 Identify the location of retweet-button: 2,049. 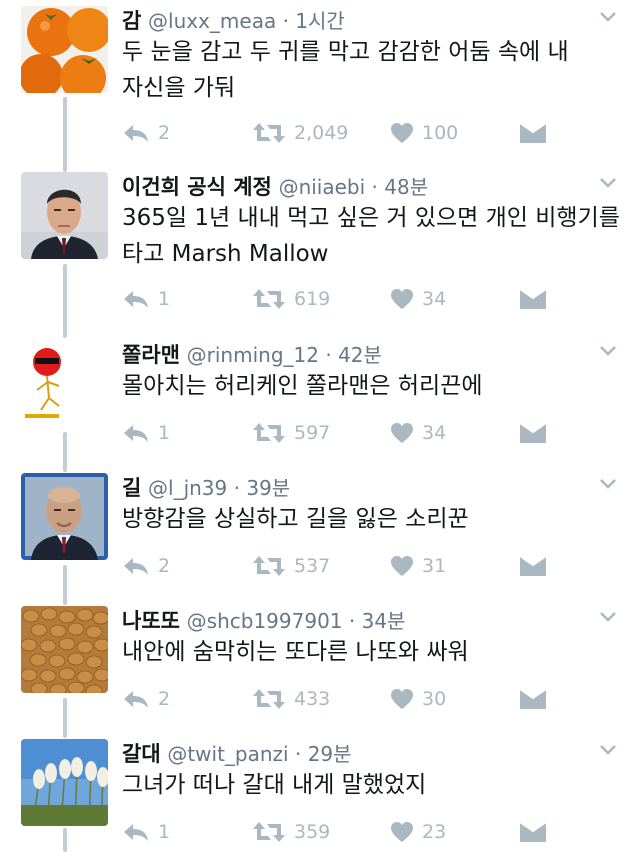
(300, 133).